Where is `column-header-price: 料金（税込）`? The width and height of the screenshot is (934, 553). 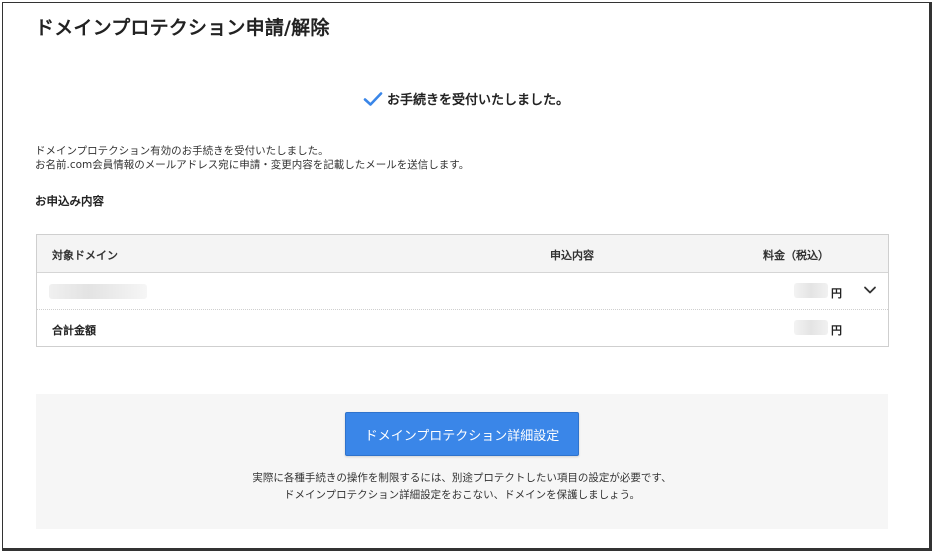
column-header-price: 料金（税込） is located at coordinates (796, 255).